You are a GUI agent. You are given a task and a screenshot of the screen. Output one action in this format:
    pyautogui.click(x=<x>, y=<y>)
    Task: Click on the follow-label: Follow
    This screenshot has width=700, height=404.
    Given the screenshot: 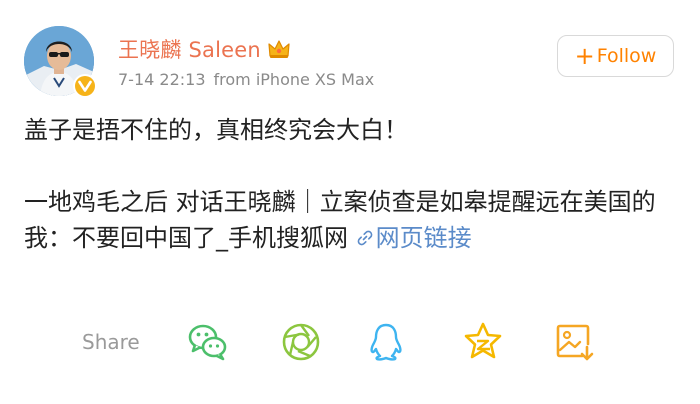 What is the action you would take?
    pyautogui.click(x=626, y=56)
    